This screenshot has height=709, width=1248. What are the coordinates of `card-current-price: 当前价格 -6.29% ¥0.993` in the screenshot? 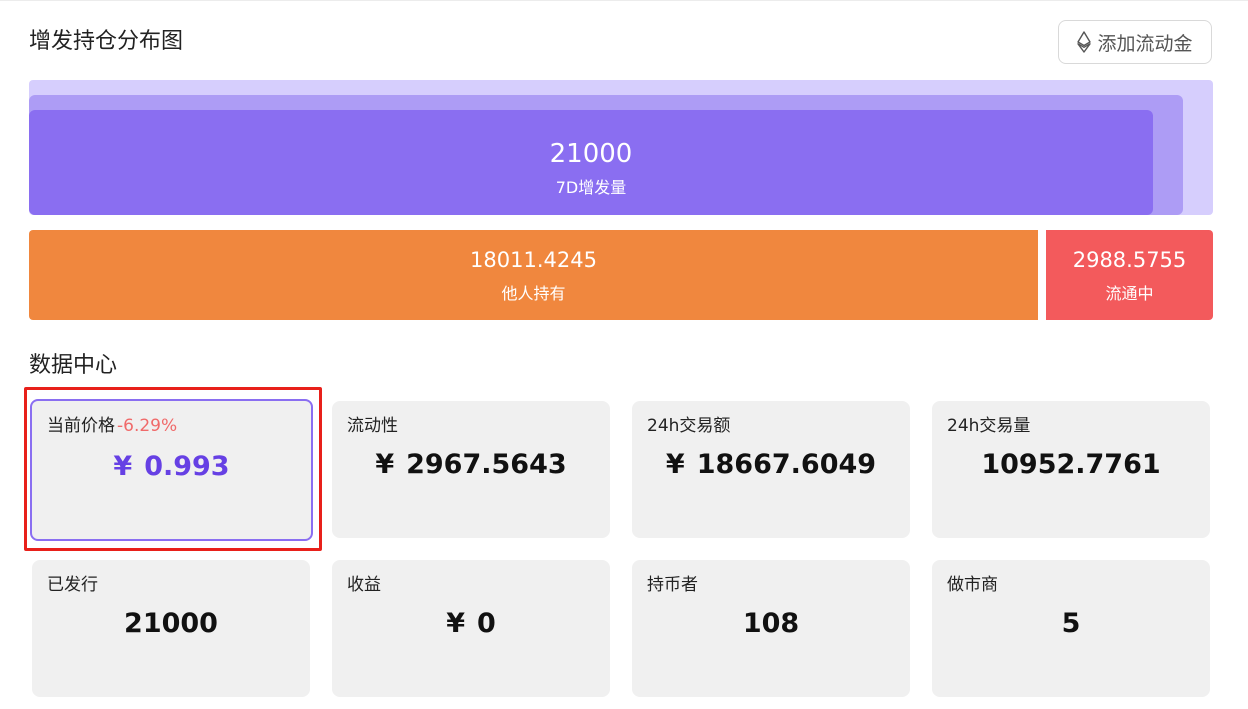 It's located at (171, 470).